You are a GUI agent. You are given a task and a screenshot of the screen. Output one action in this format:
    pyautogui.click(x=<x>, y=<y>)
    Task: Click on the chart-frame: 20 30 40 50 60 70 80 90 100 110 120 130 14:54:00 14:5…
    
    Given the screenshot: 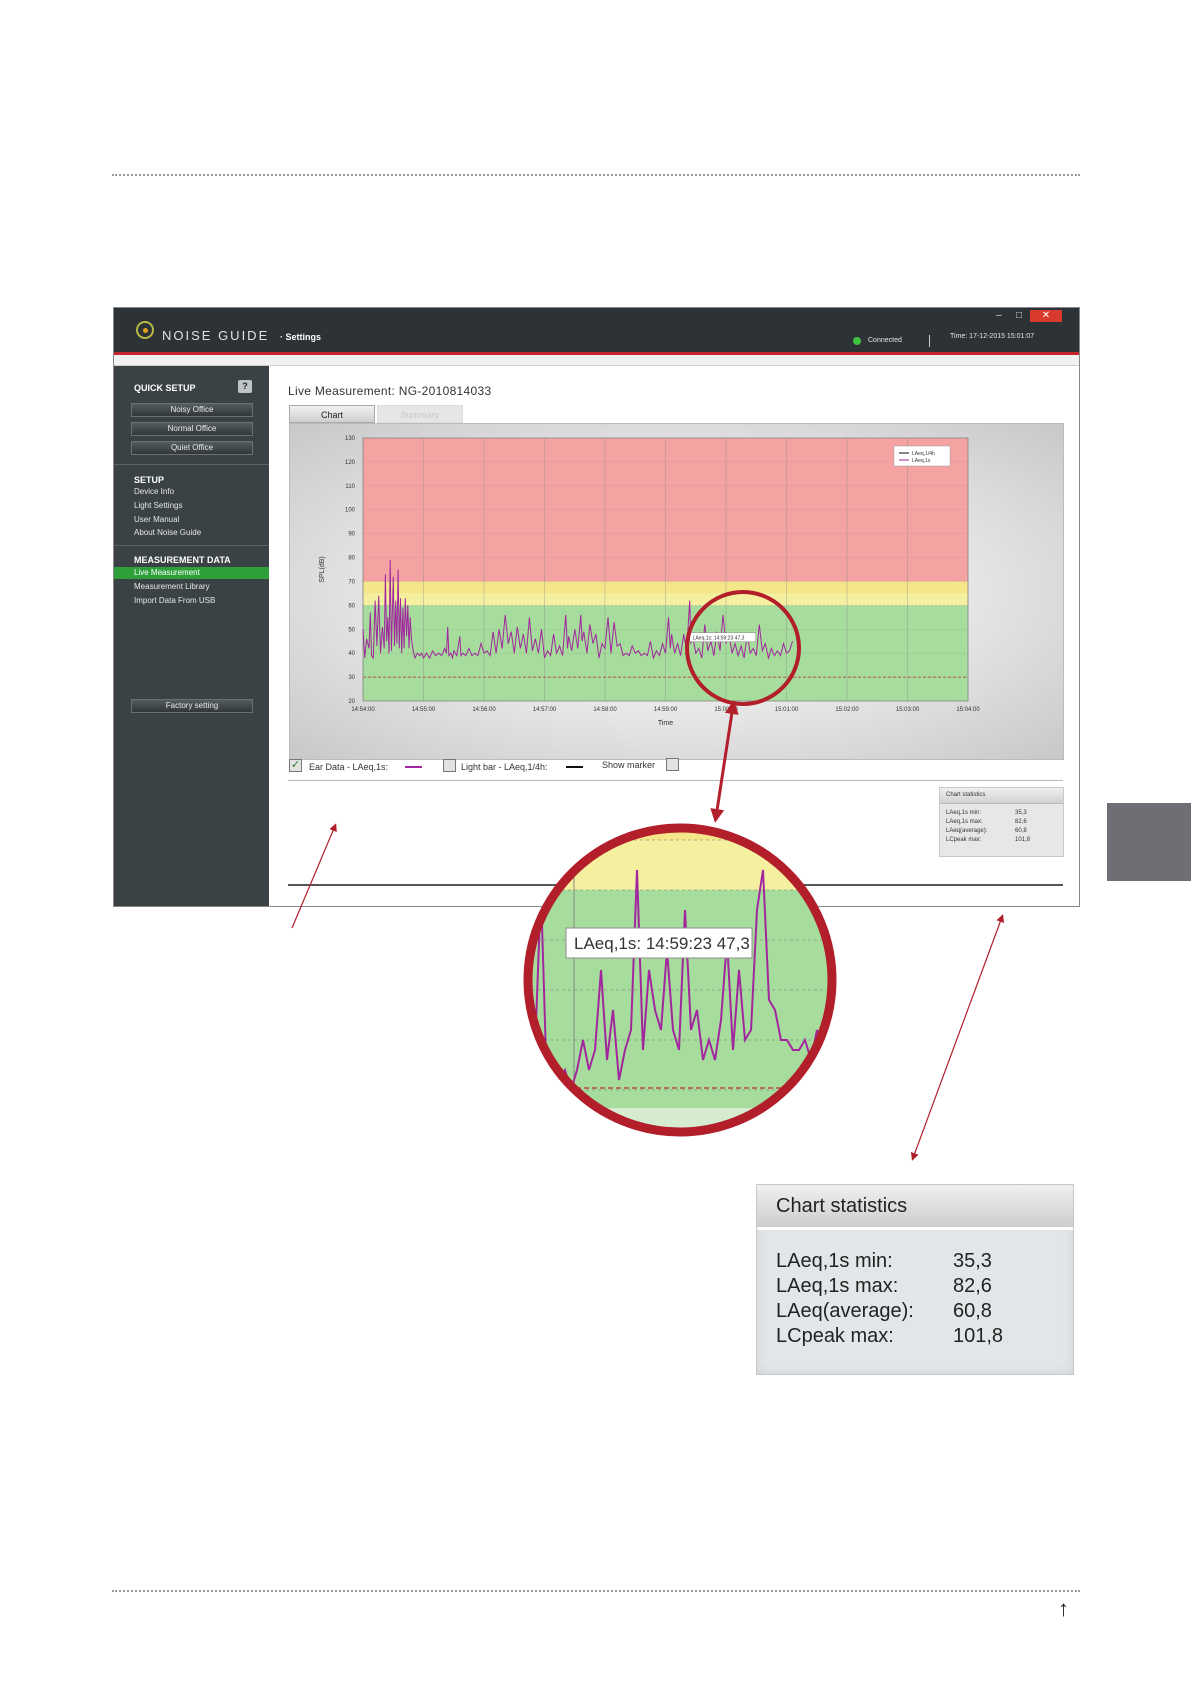 What is the action you would take?
    pyautogui.click(x=676, y=591)
    